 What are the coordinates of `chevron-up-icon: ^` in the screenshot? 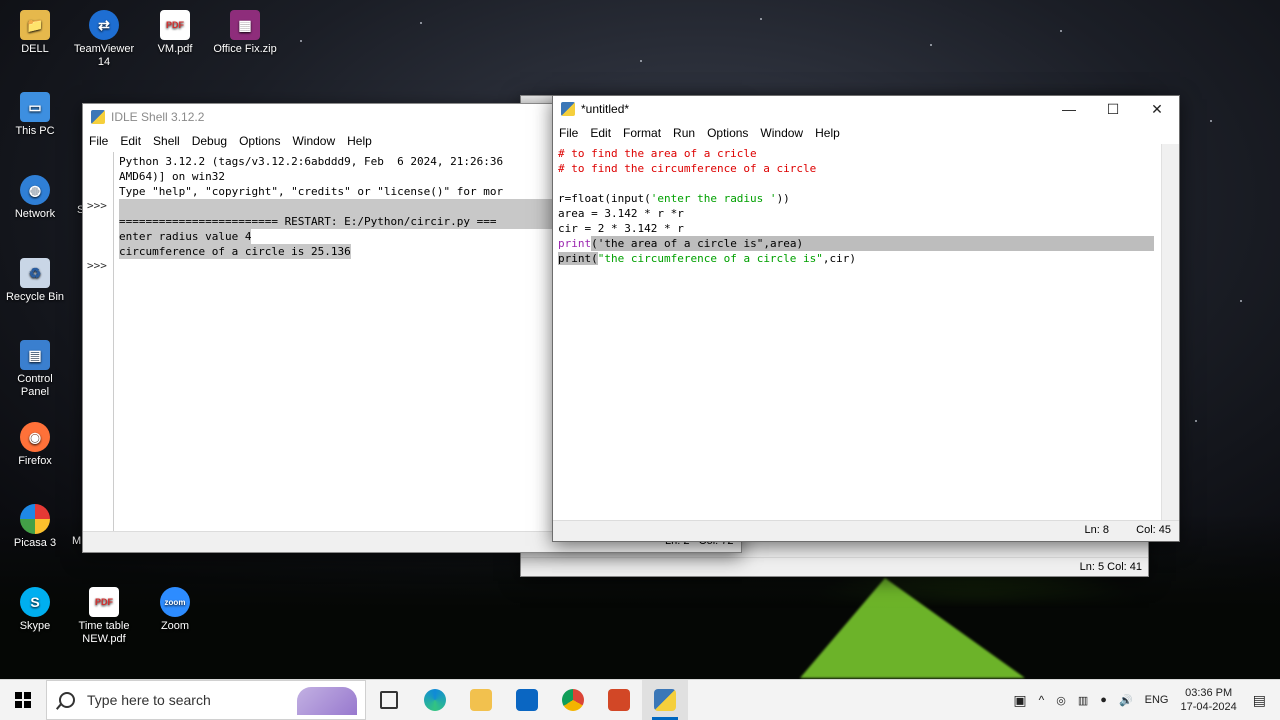 It's located at (1042, 700).